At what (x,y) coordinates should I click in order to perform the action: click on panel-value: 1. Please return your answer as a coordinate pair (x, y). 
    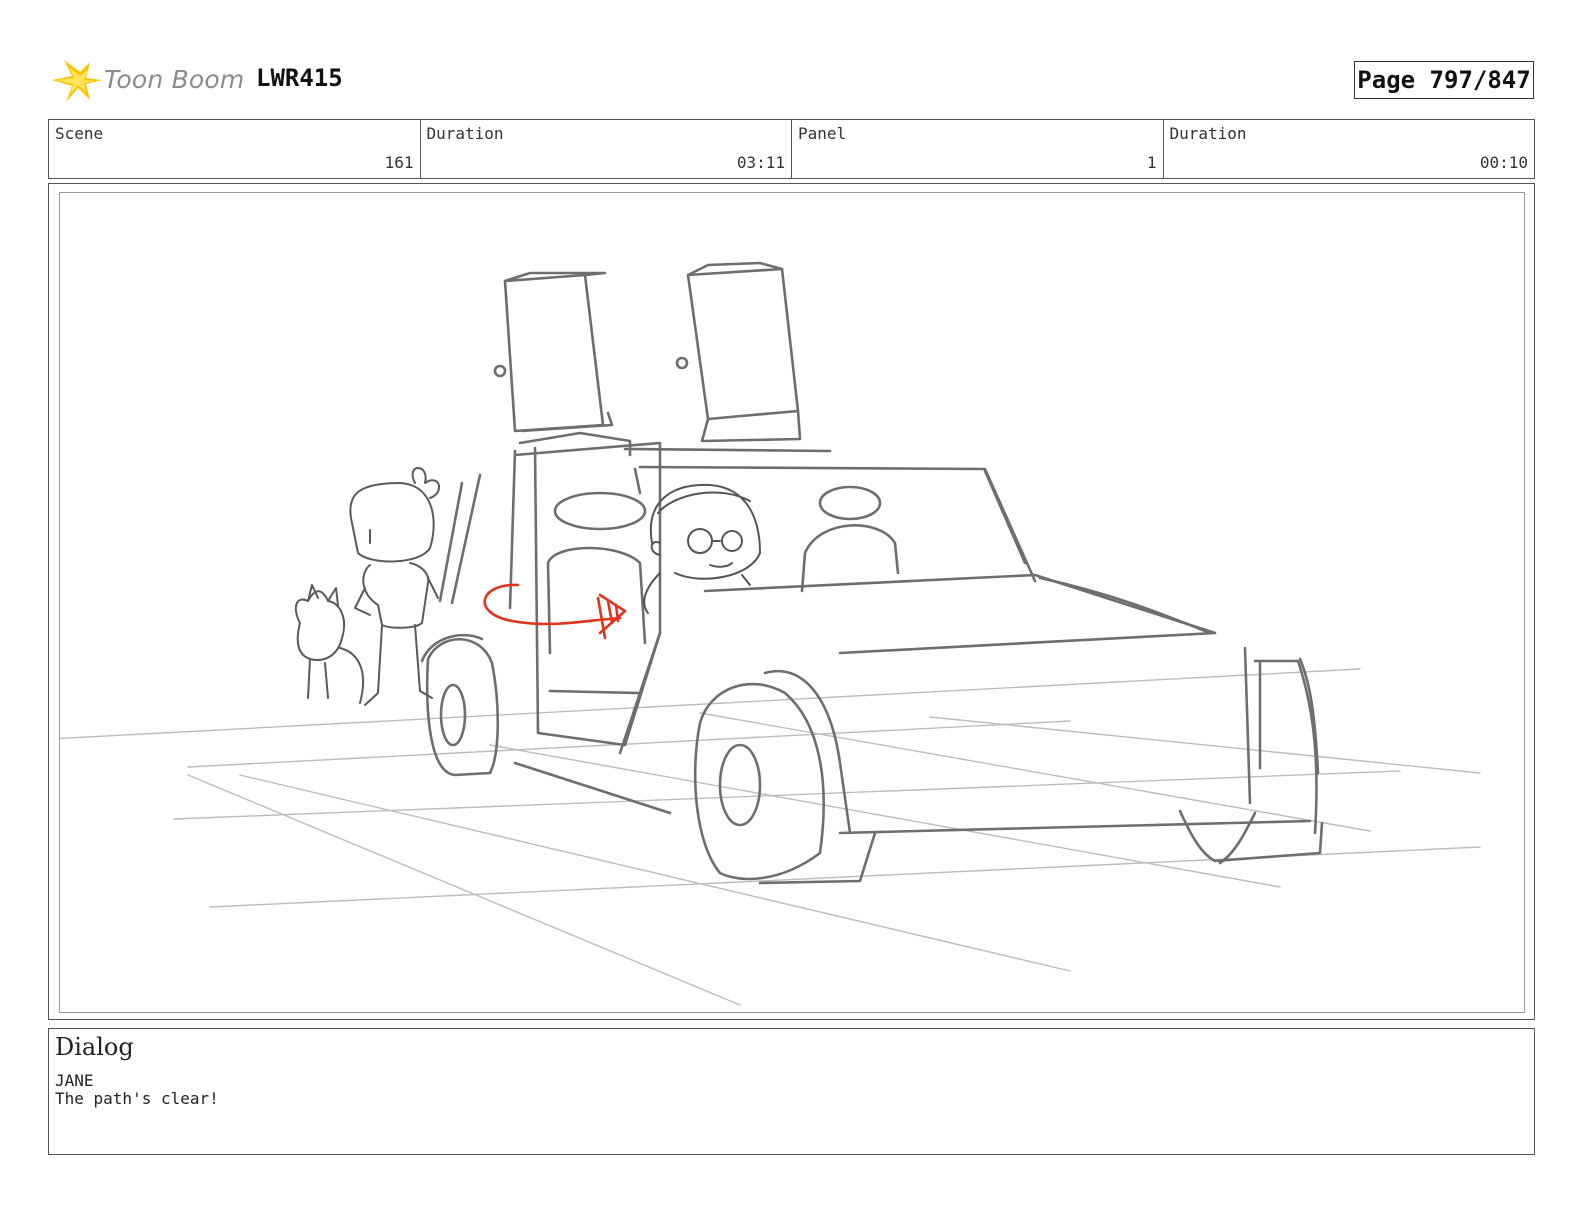
    Looking at the image, I should click on (1151, 162).